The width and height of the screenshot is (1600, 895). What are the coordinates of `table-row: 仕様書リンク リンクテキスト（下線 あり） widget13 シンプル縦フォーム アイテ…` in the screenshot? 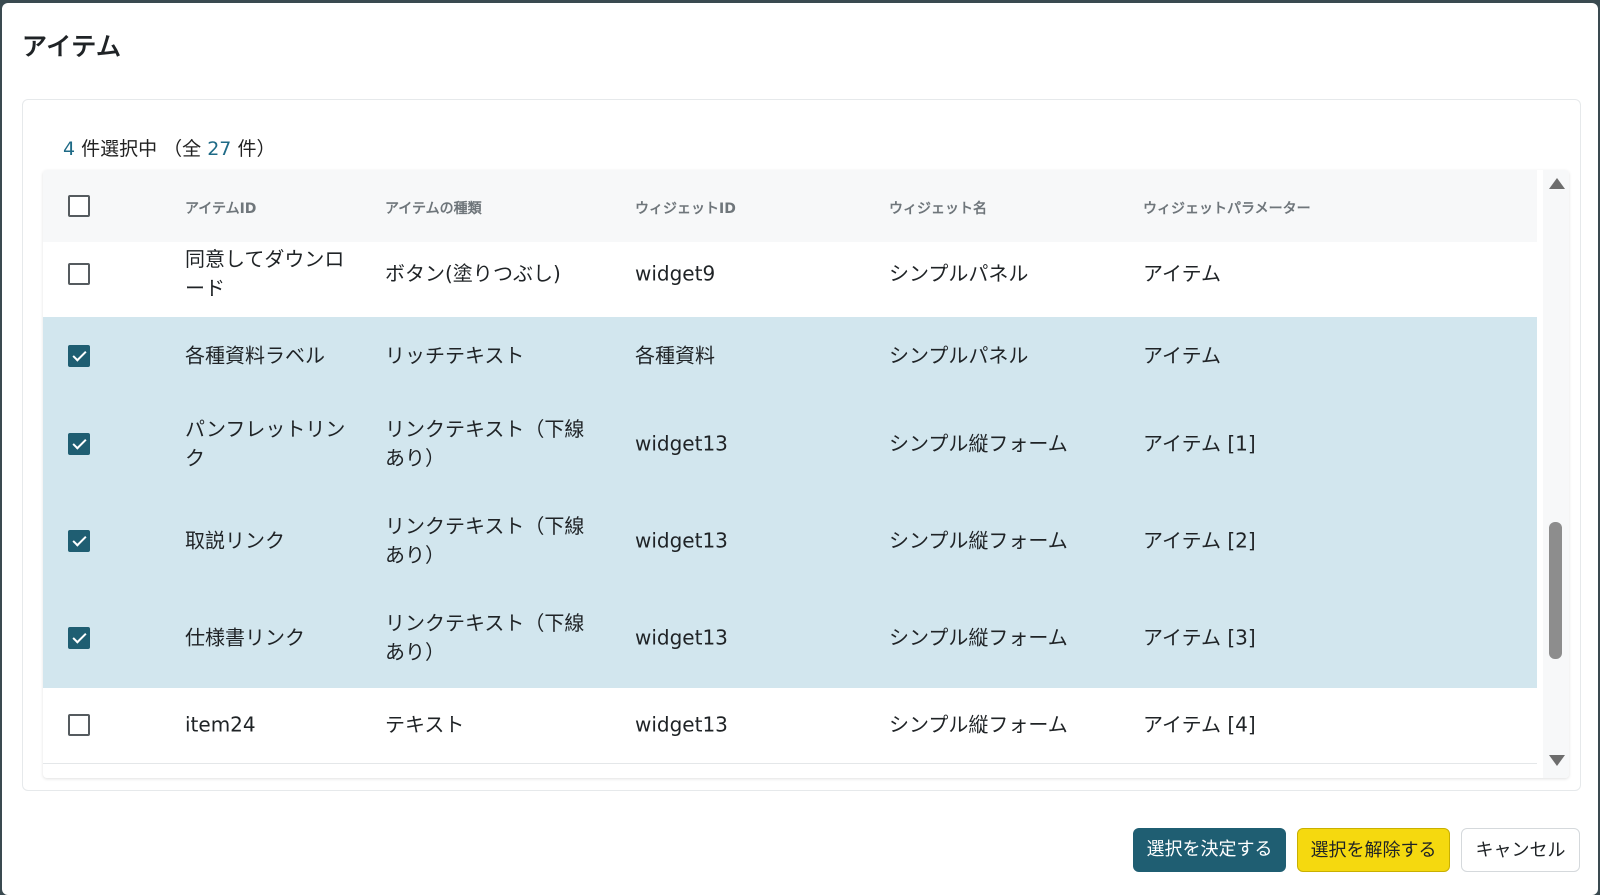 It's located at (790, 638).